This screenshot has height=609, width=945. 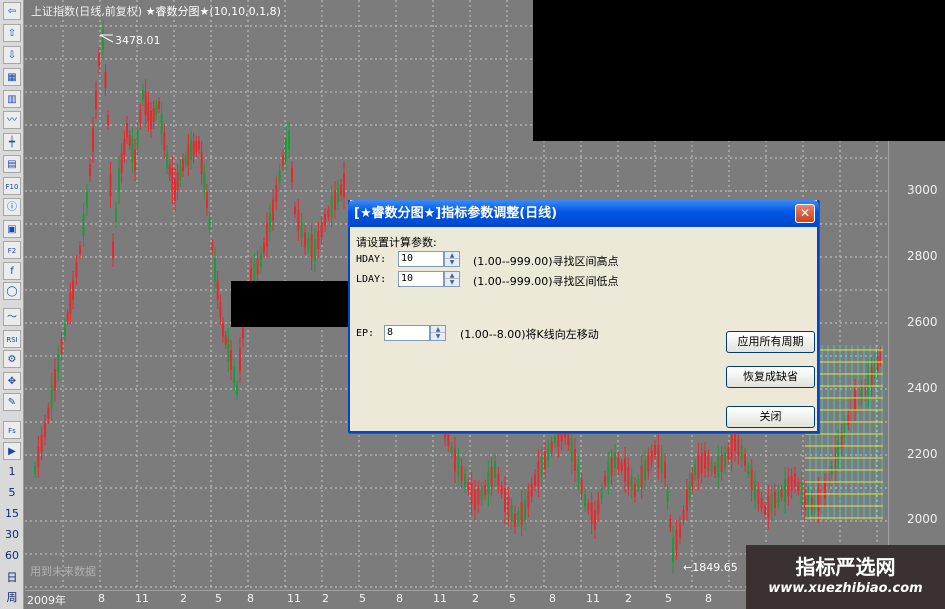 I want to click on rsi-icon: RSI, so click(x=12, y=339).